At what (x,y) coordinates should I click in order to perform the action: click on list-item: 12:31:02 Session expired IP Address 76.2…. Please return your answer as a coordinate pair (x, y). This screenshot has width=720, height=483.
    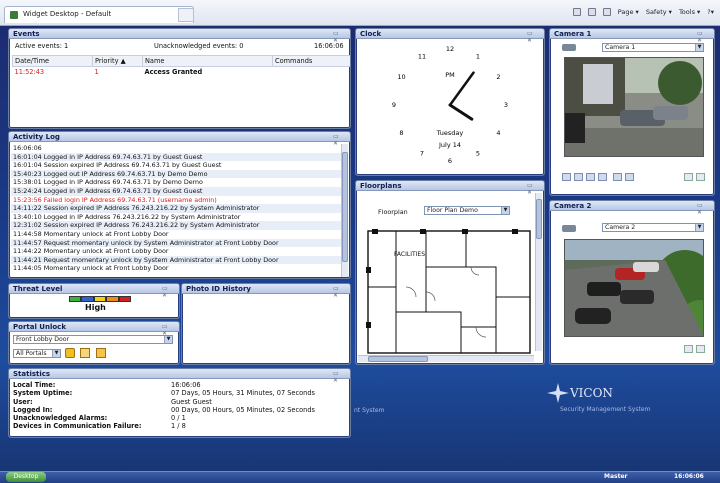
    Looking at the image, I should click on (176, 225).